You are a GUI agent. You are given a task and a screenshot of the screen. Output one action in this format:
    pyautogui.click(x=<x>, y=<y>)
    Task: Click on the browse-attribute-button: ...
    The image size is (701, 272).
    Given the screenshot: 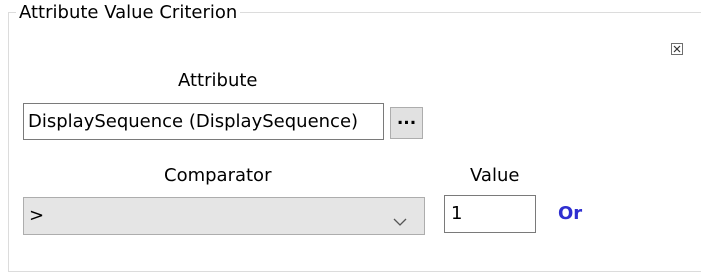 What is the action you would take?
    pyautogui.click(x=406, y=123)
    